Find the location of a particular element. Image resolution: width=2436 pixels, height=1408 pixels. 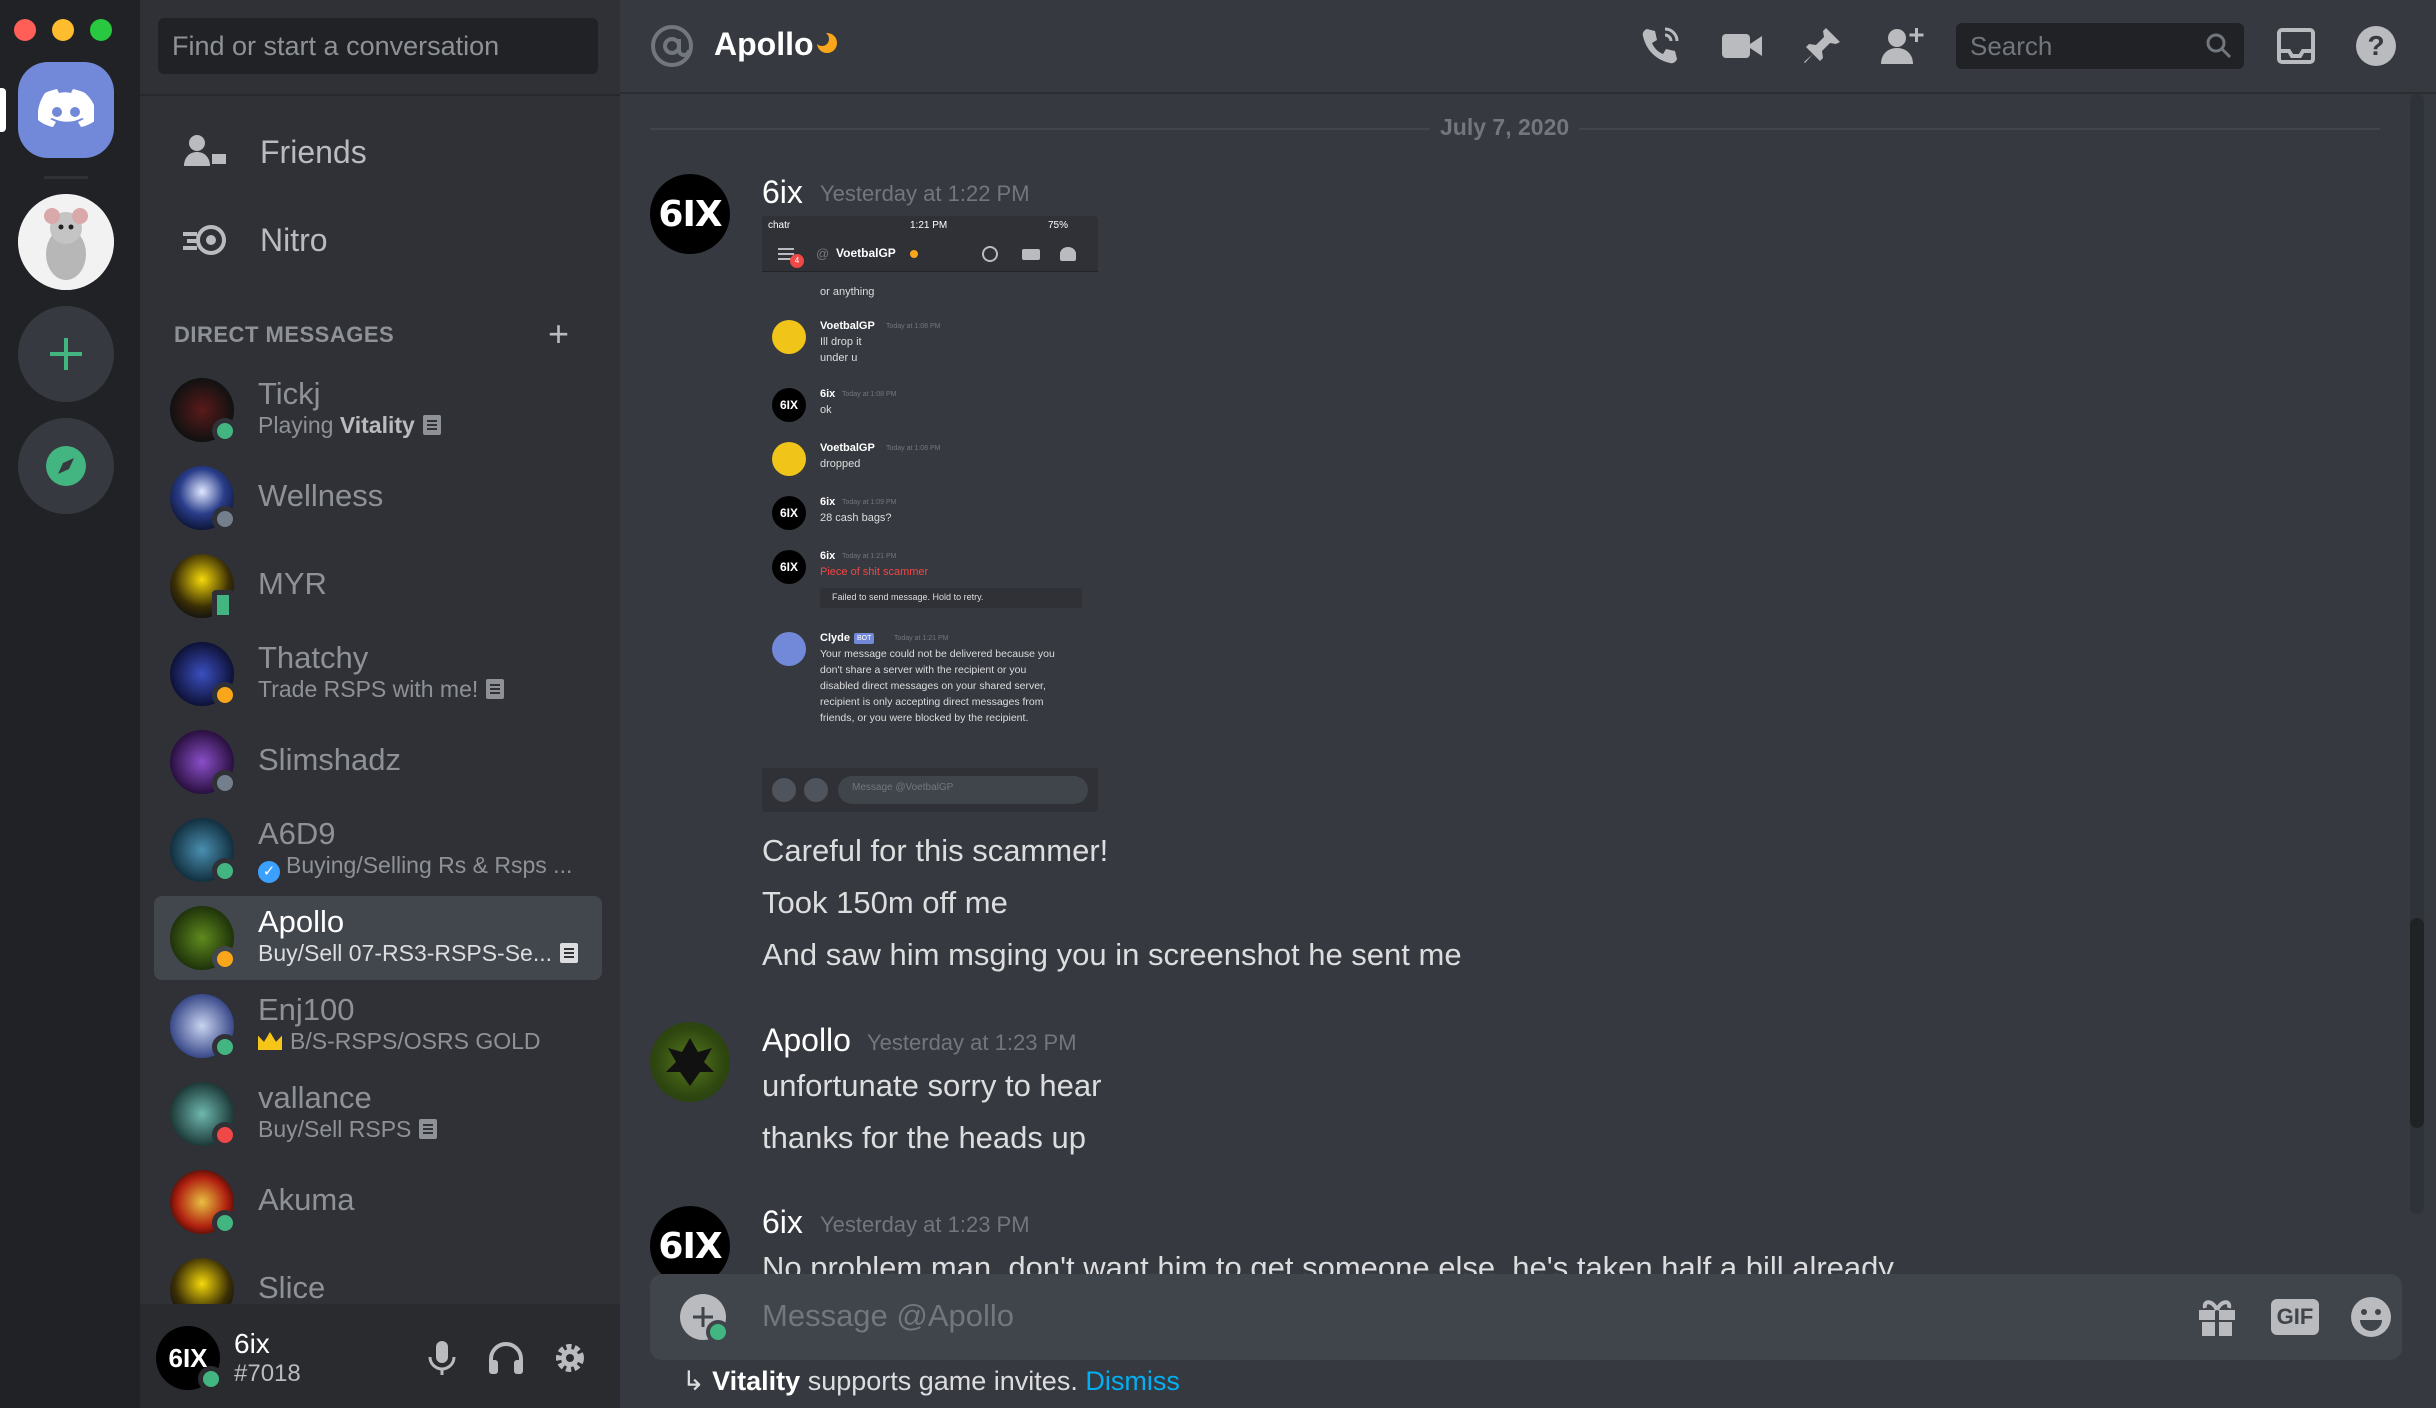

nav-friends-label: Friends is located at coordinates (313, 151).